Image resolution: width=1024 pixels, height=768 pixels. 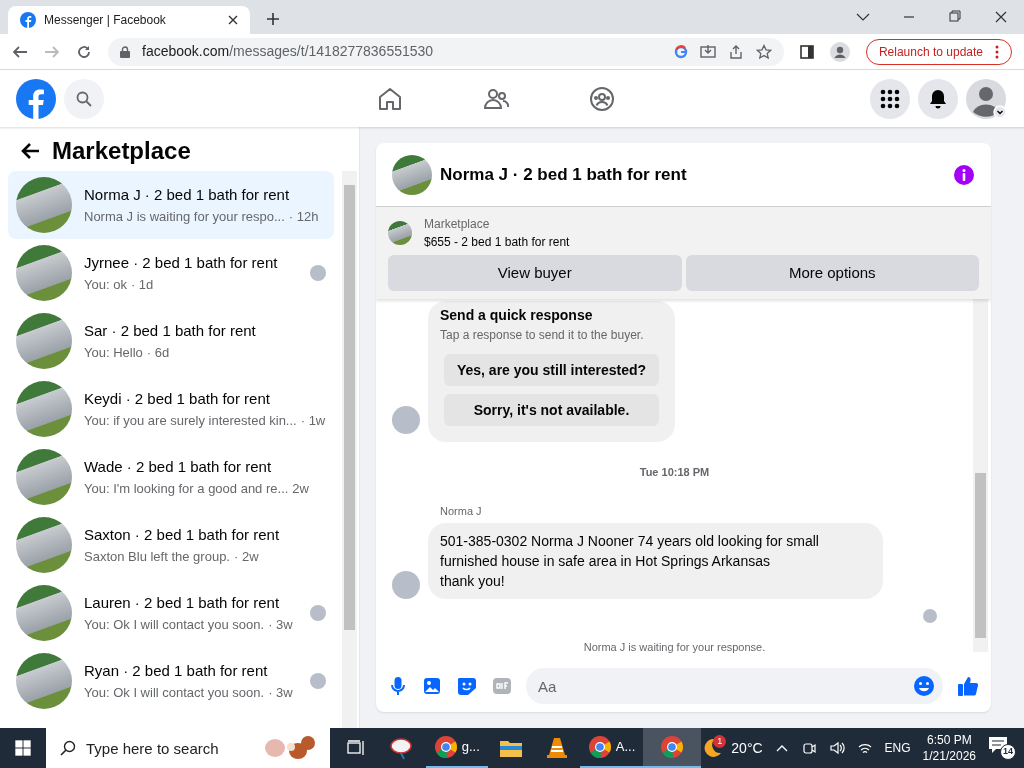 I want to click on bell-icon, so click(x=938, y=98).